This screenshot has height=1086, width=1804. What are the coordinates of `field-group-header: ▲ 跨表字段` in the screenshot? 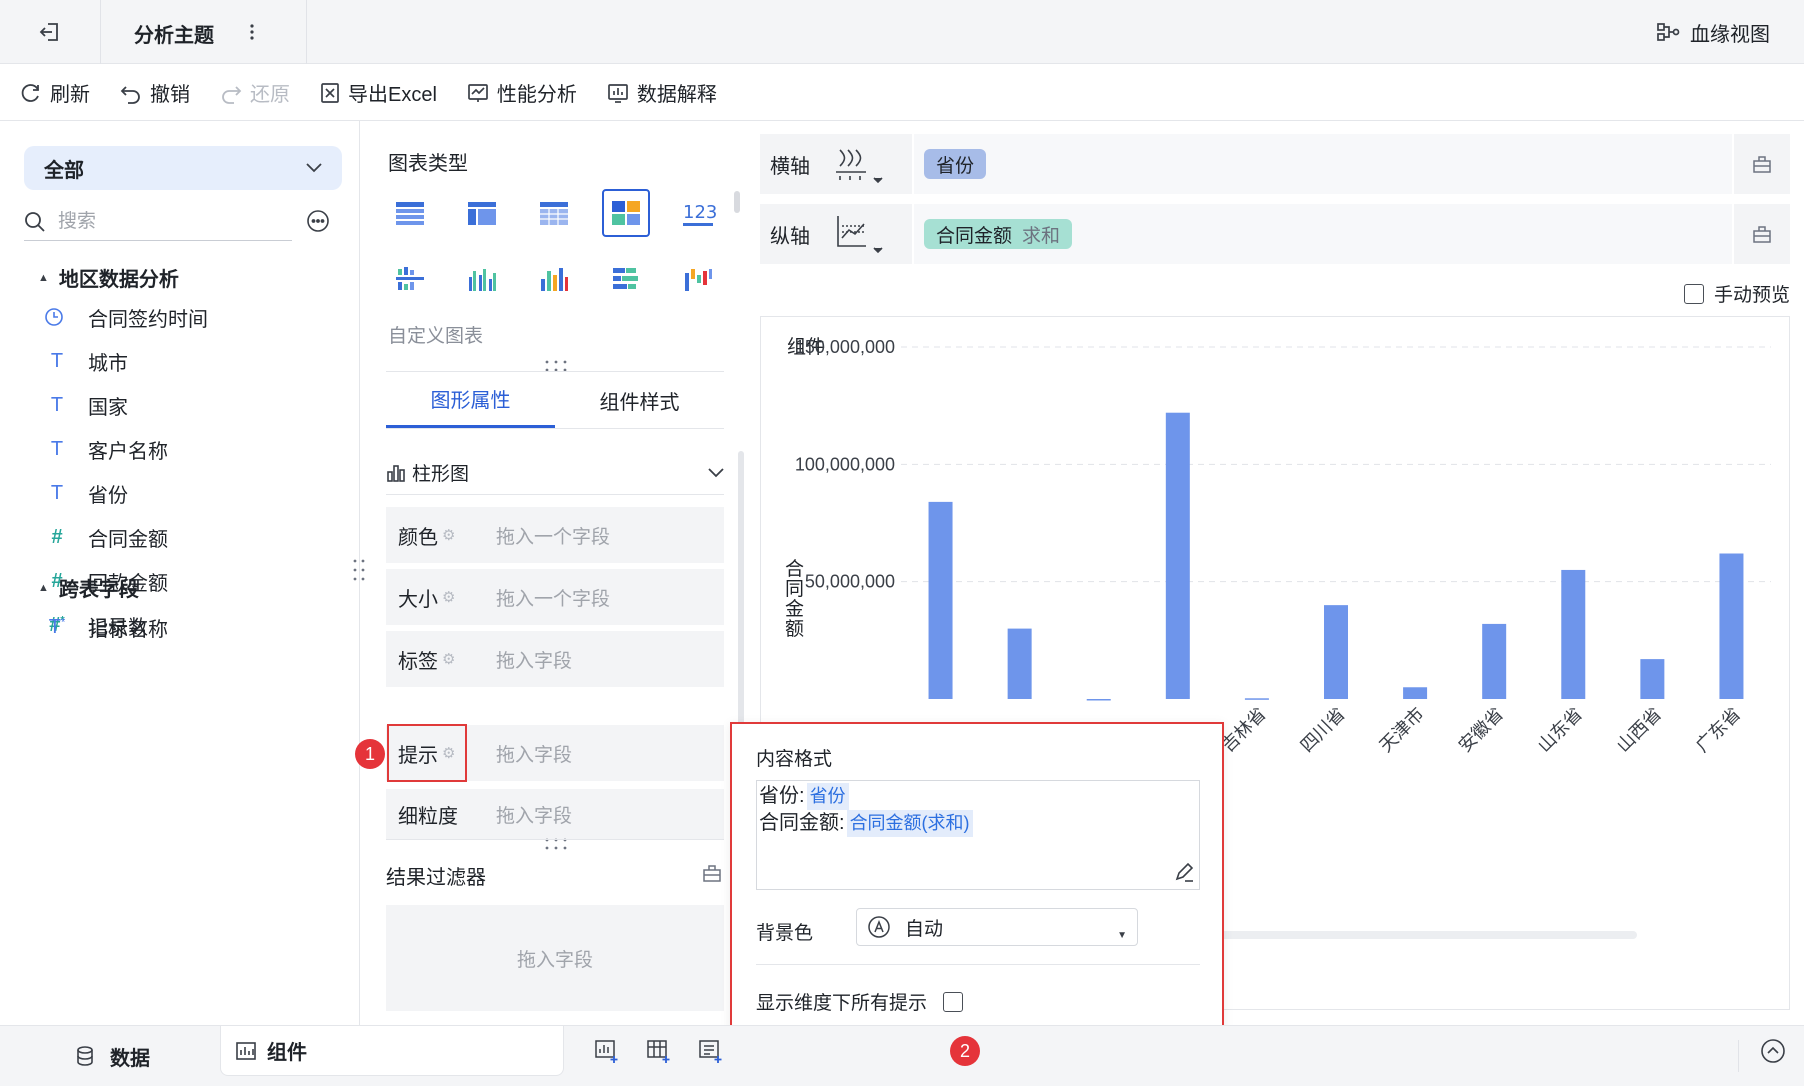 It's located at (88, 587).